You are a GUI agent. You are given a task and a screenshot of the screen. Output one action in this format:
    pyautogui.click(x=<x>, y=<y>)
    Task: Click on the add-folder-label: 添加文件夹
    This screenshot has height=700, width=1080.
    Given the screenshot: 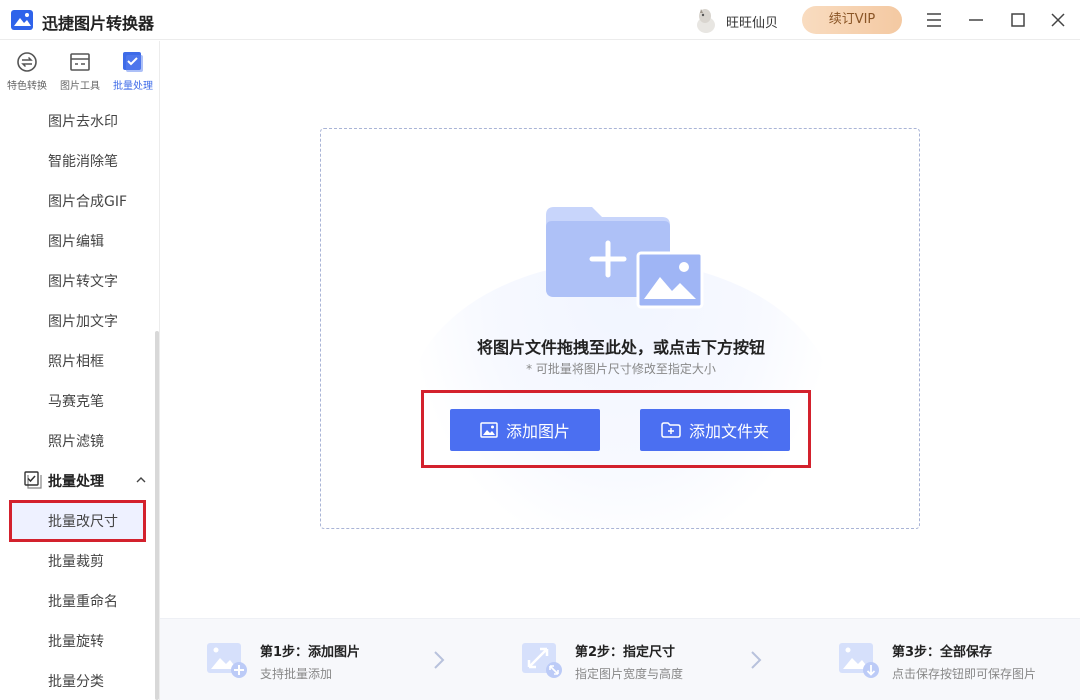 What is the action you would take?
    pyautogui.click(x=728, y=431)
    